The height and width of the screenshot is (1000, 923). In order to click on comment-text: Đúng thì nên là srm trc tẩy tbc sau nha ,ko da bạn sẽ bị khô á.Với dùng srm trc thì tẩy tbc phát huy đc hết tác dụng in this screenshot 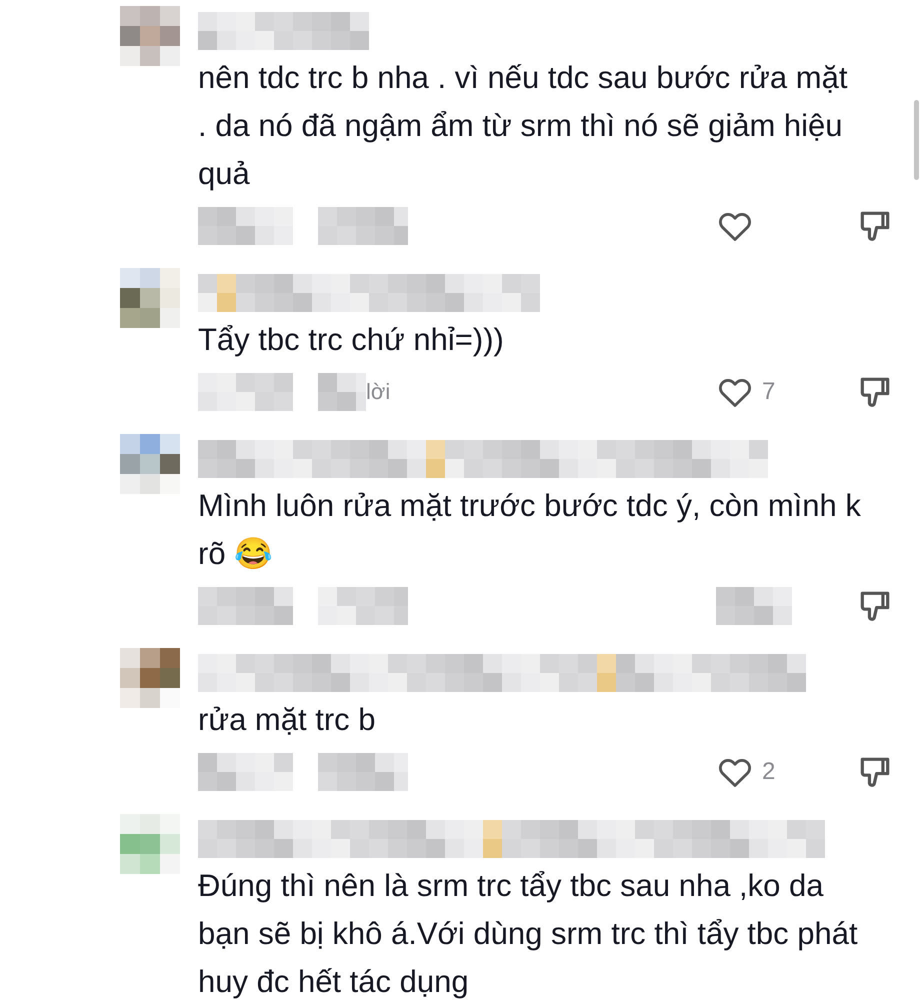, I will do `click(528, 933)`.